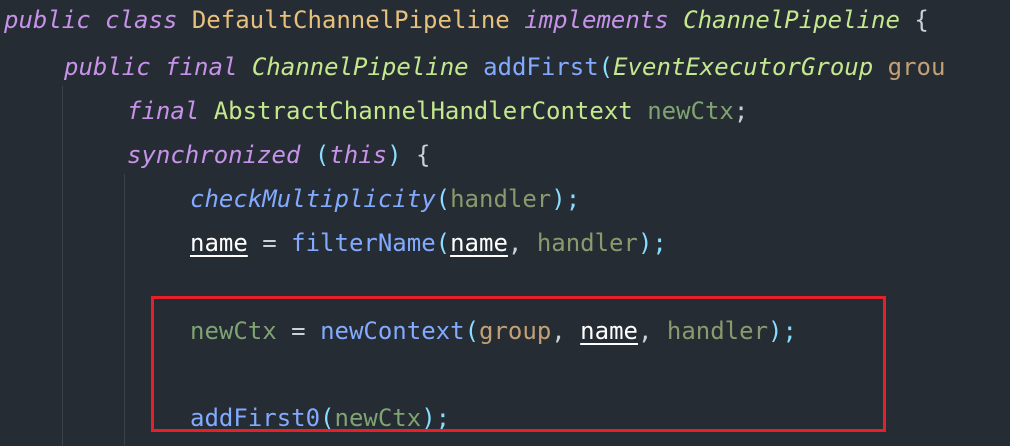  What do you see at coordinates (522, 243) in the screenshot?
I see `comma: ,` at bounding box center [522, 243].